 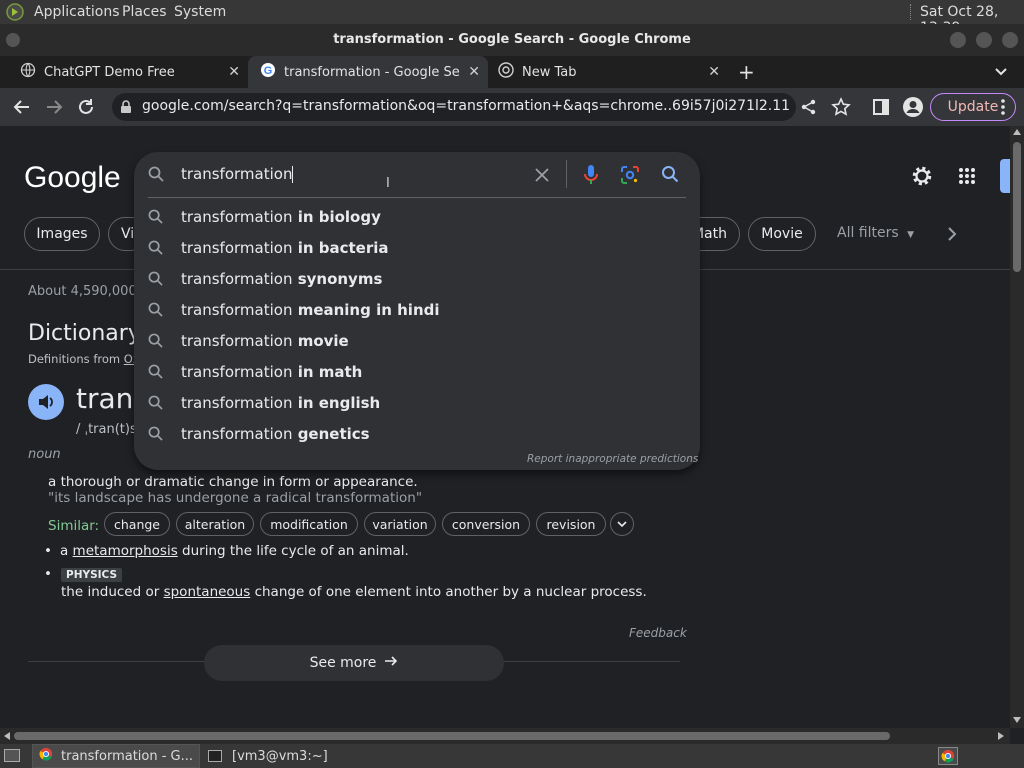 What do you see at coordinates (86, 109) in the screenshot?
I see `reload-icon` at bounding box center [86, 109].